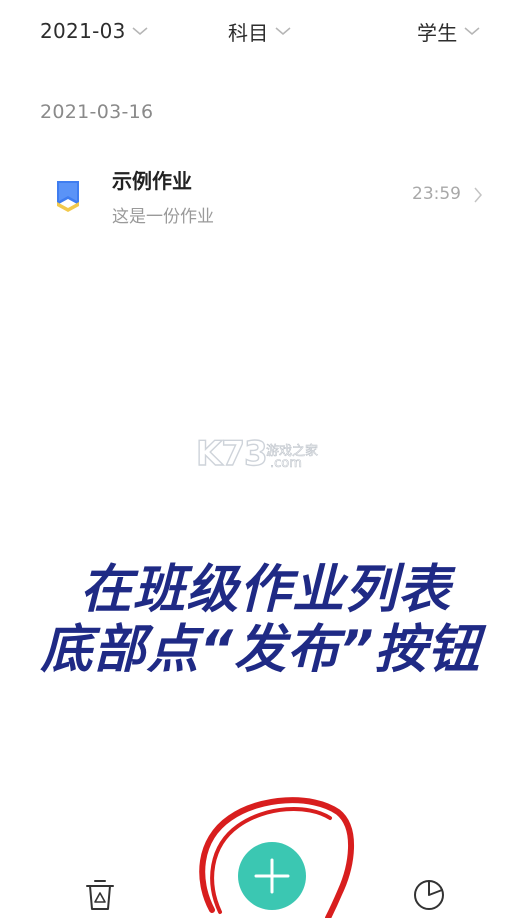 The height and width of the screenshot is (918, 521). What do you see at coordinates (97, 112) in the screenshot?
I see `date-group-header: 2021-03-16` at bounding box center [97, 112].